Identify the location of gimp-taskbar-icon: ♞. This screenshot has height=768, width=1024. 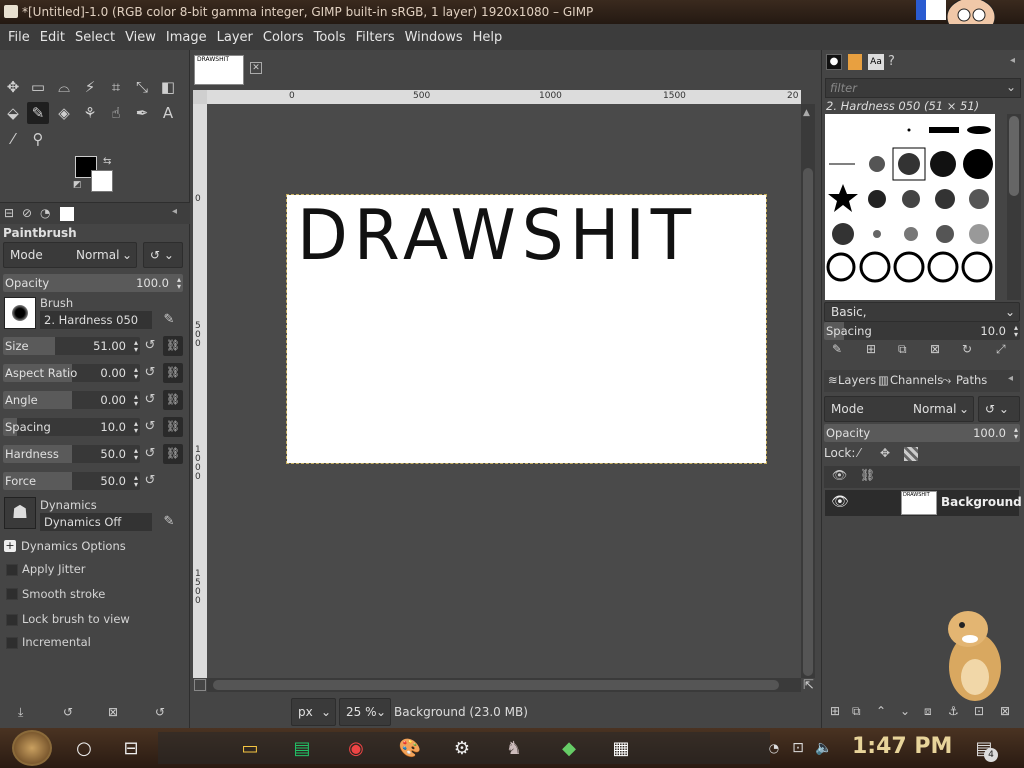
(514, 748).